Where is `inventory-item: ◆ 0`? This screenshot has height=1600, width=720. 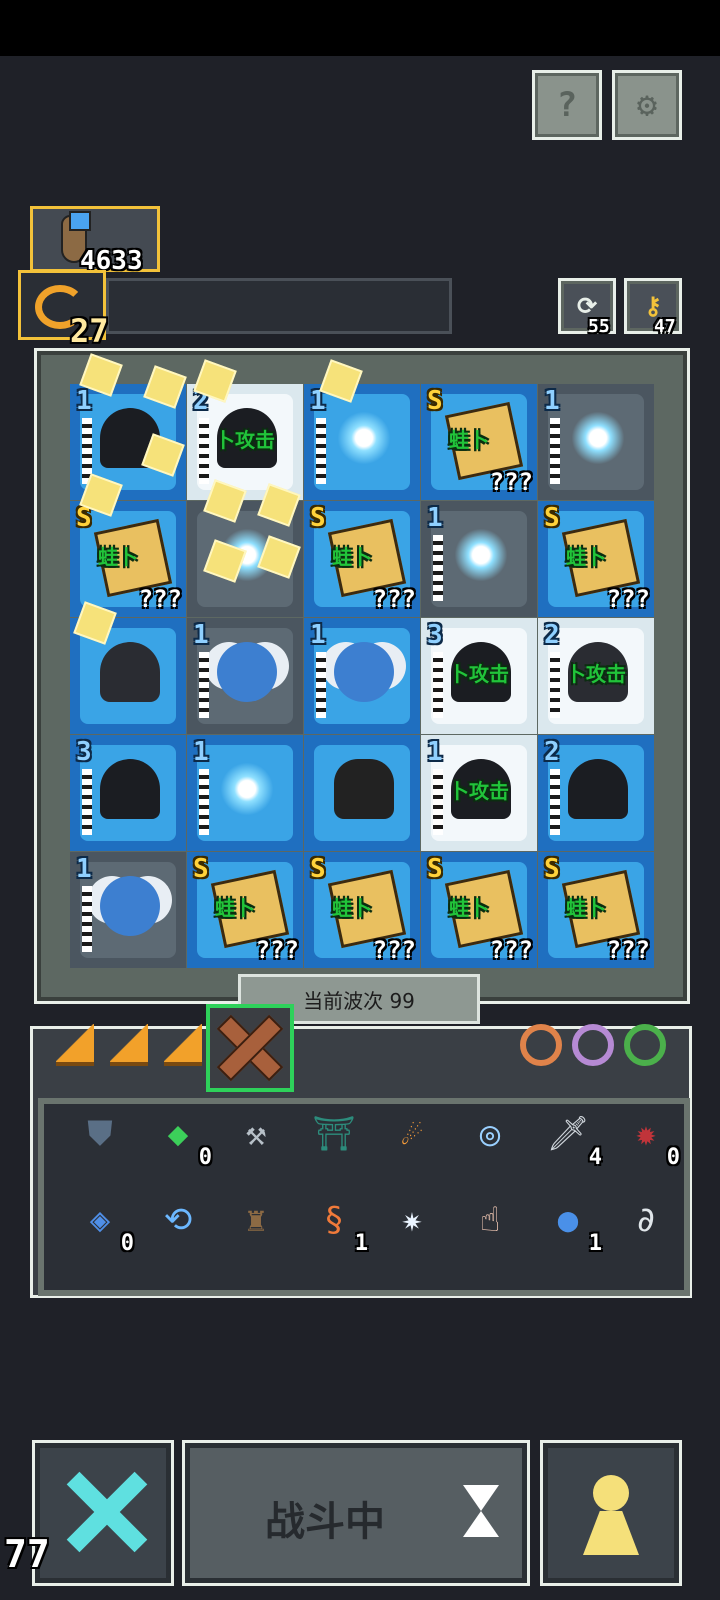
inventory-item: ◆ 0 is located at coordinates (181, 1138).